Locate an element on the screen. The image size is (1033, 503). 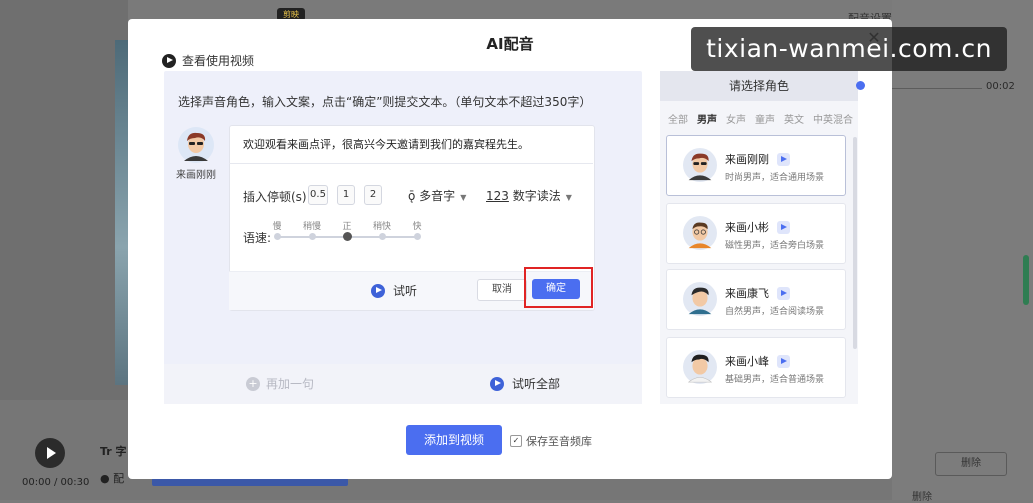
status-dot-icon is located at coordinates (860, 85).